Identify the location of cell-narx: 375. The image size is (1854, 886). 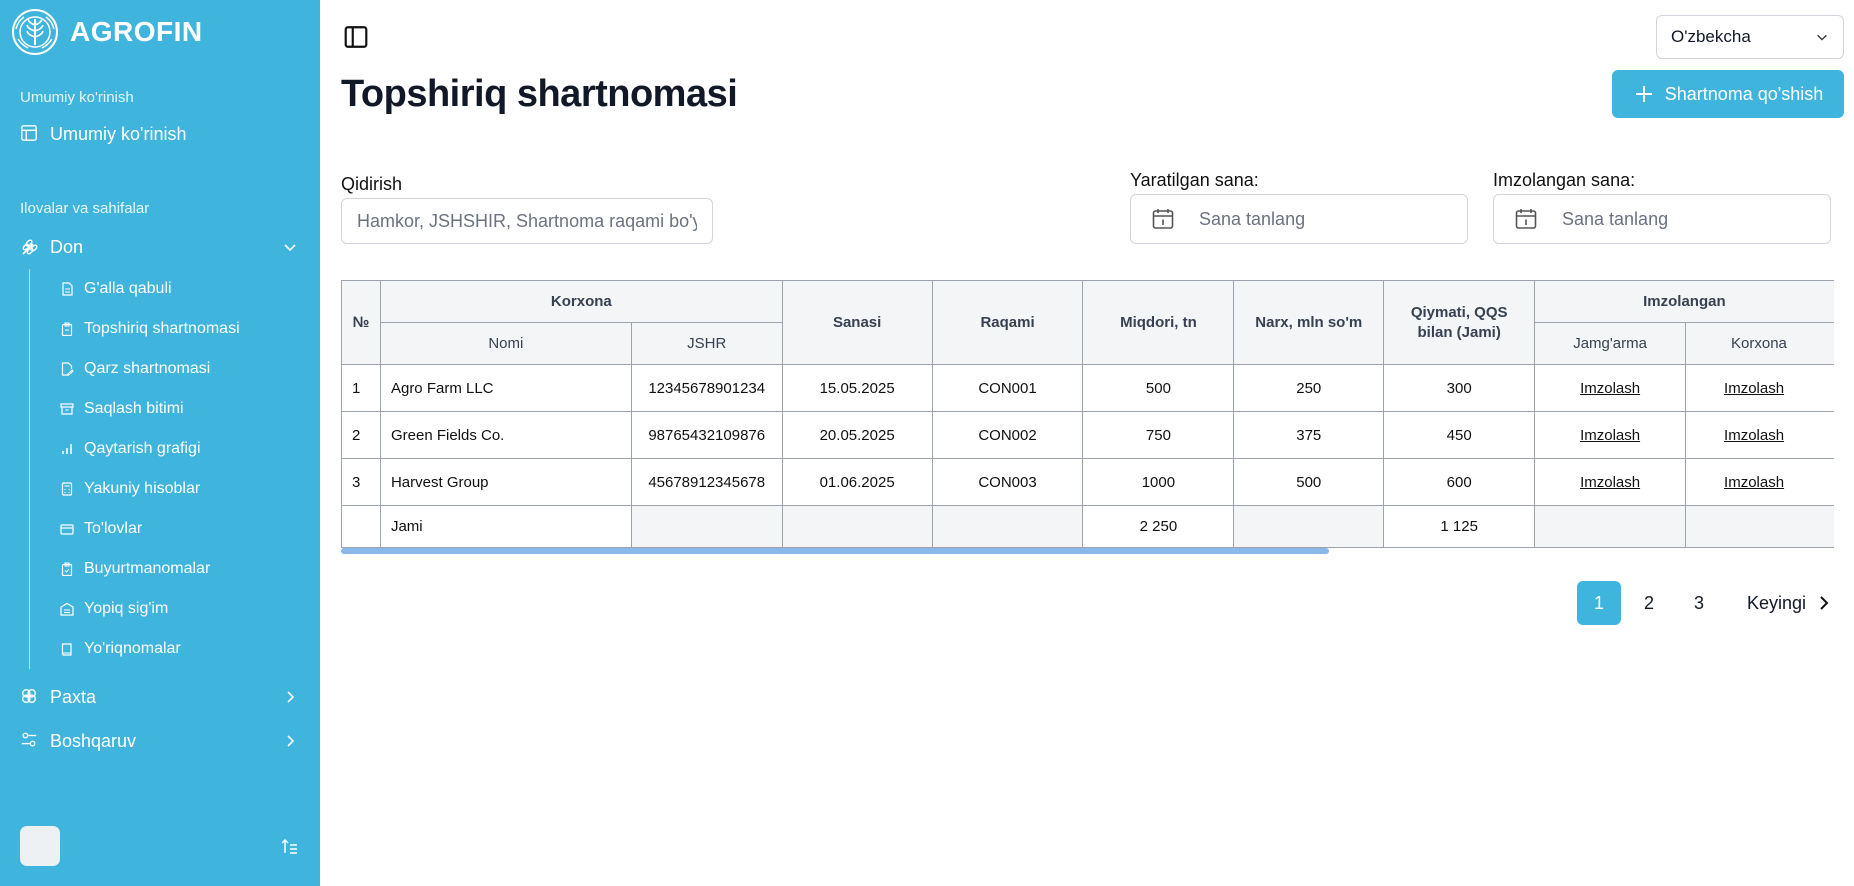
(1309, 435).